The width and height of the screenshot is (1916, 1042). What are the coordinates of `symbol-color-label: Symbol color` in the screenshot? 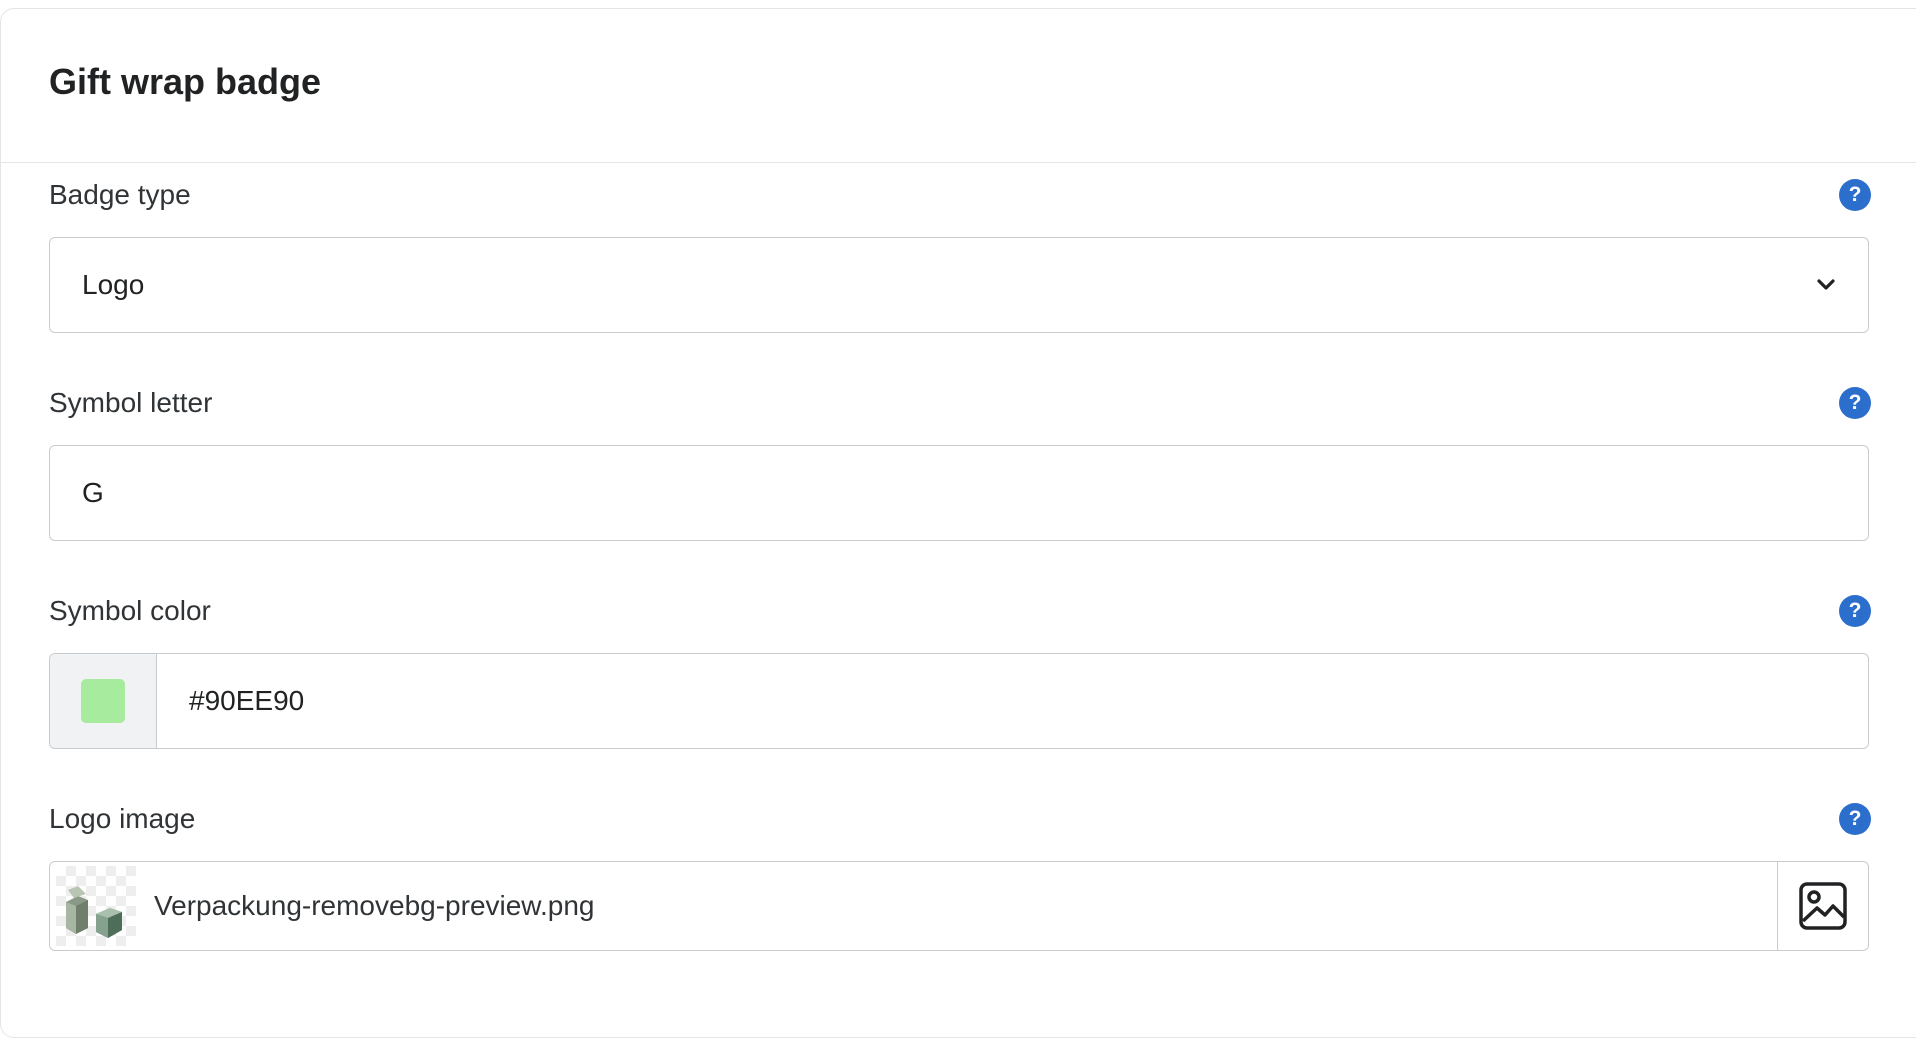 It's located at (130, 610).